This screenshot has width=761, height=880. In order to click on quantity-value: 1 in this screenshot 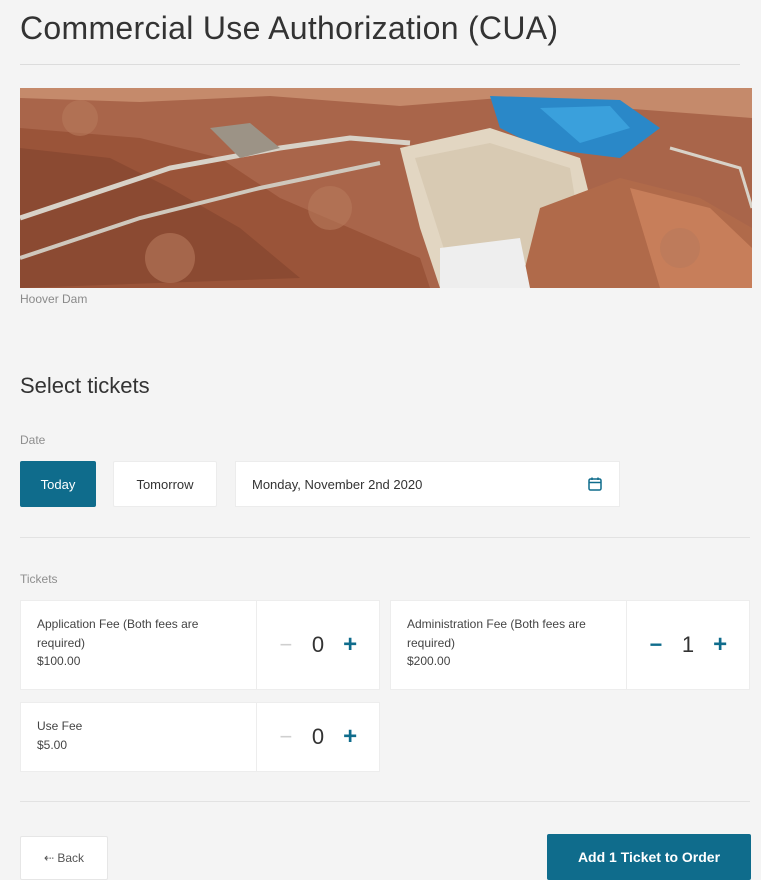, I will do `click(688, 644)`.